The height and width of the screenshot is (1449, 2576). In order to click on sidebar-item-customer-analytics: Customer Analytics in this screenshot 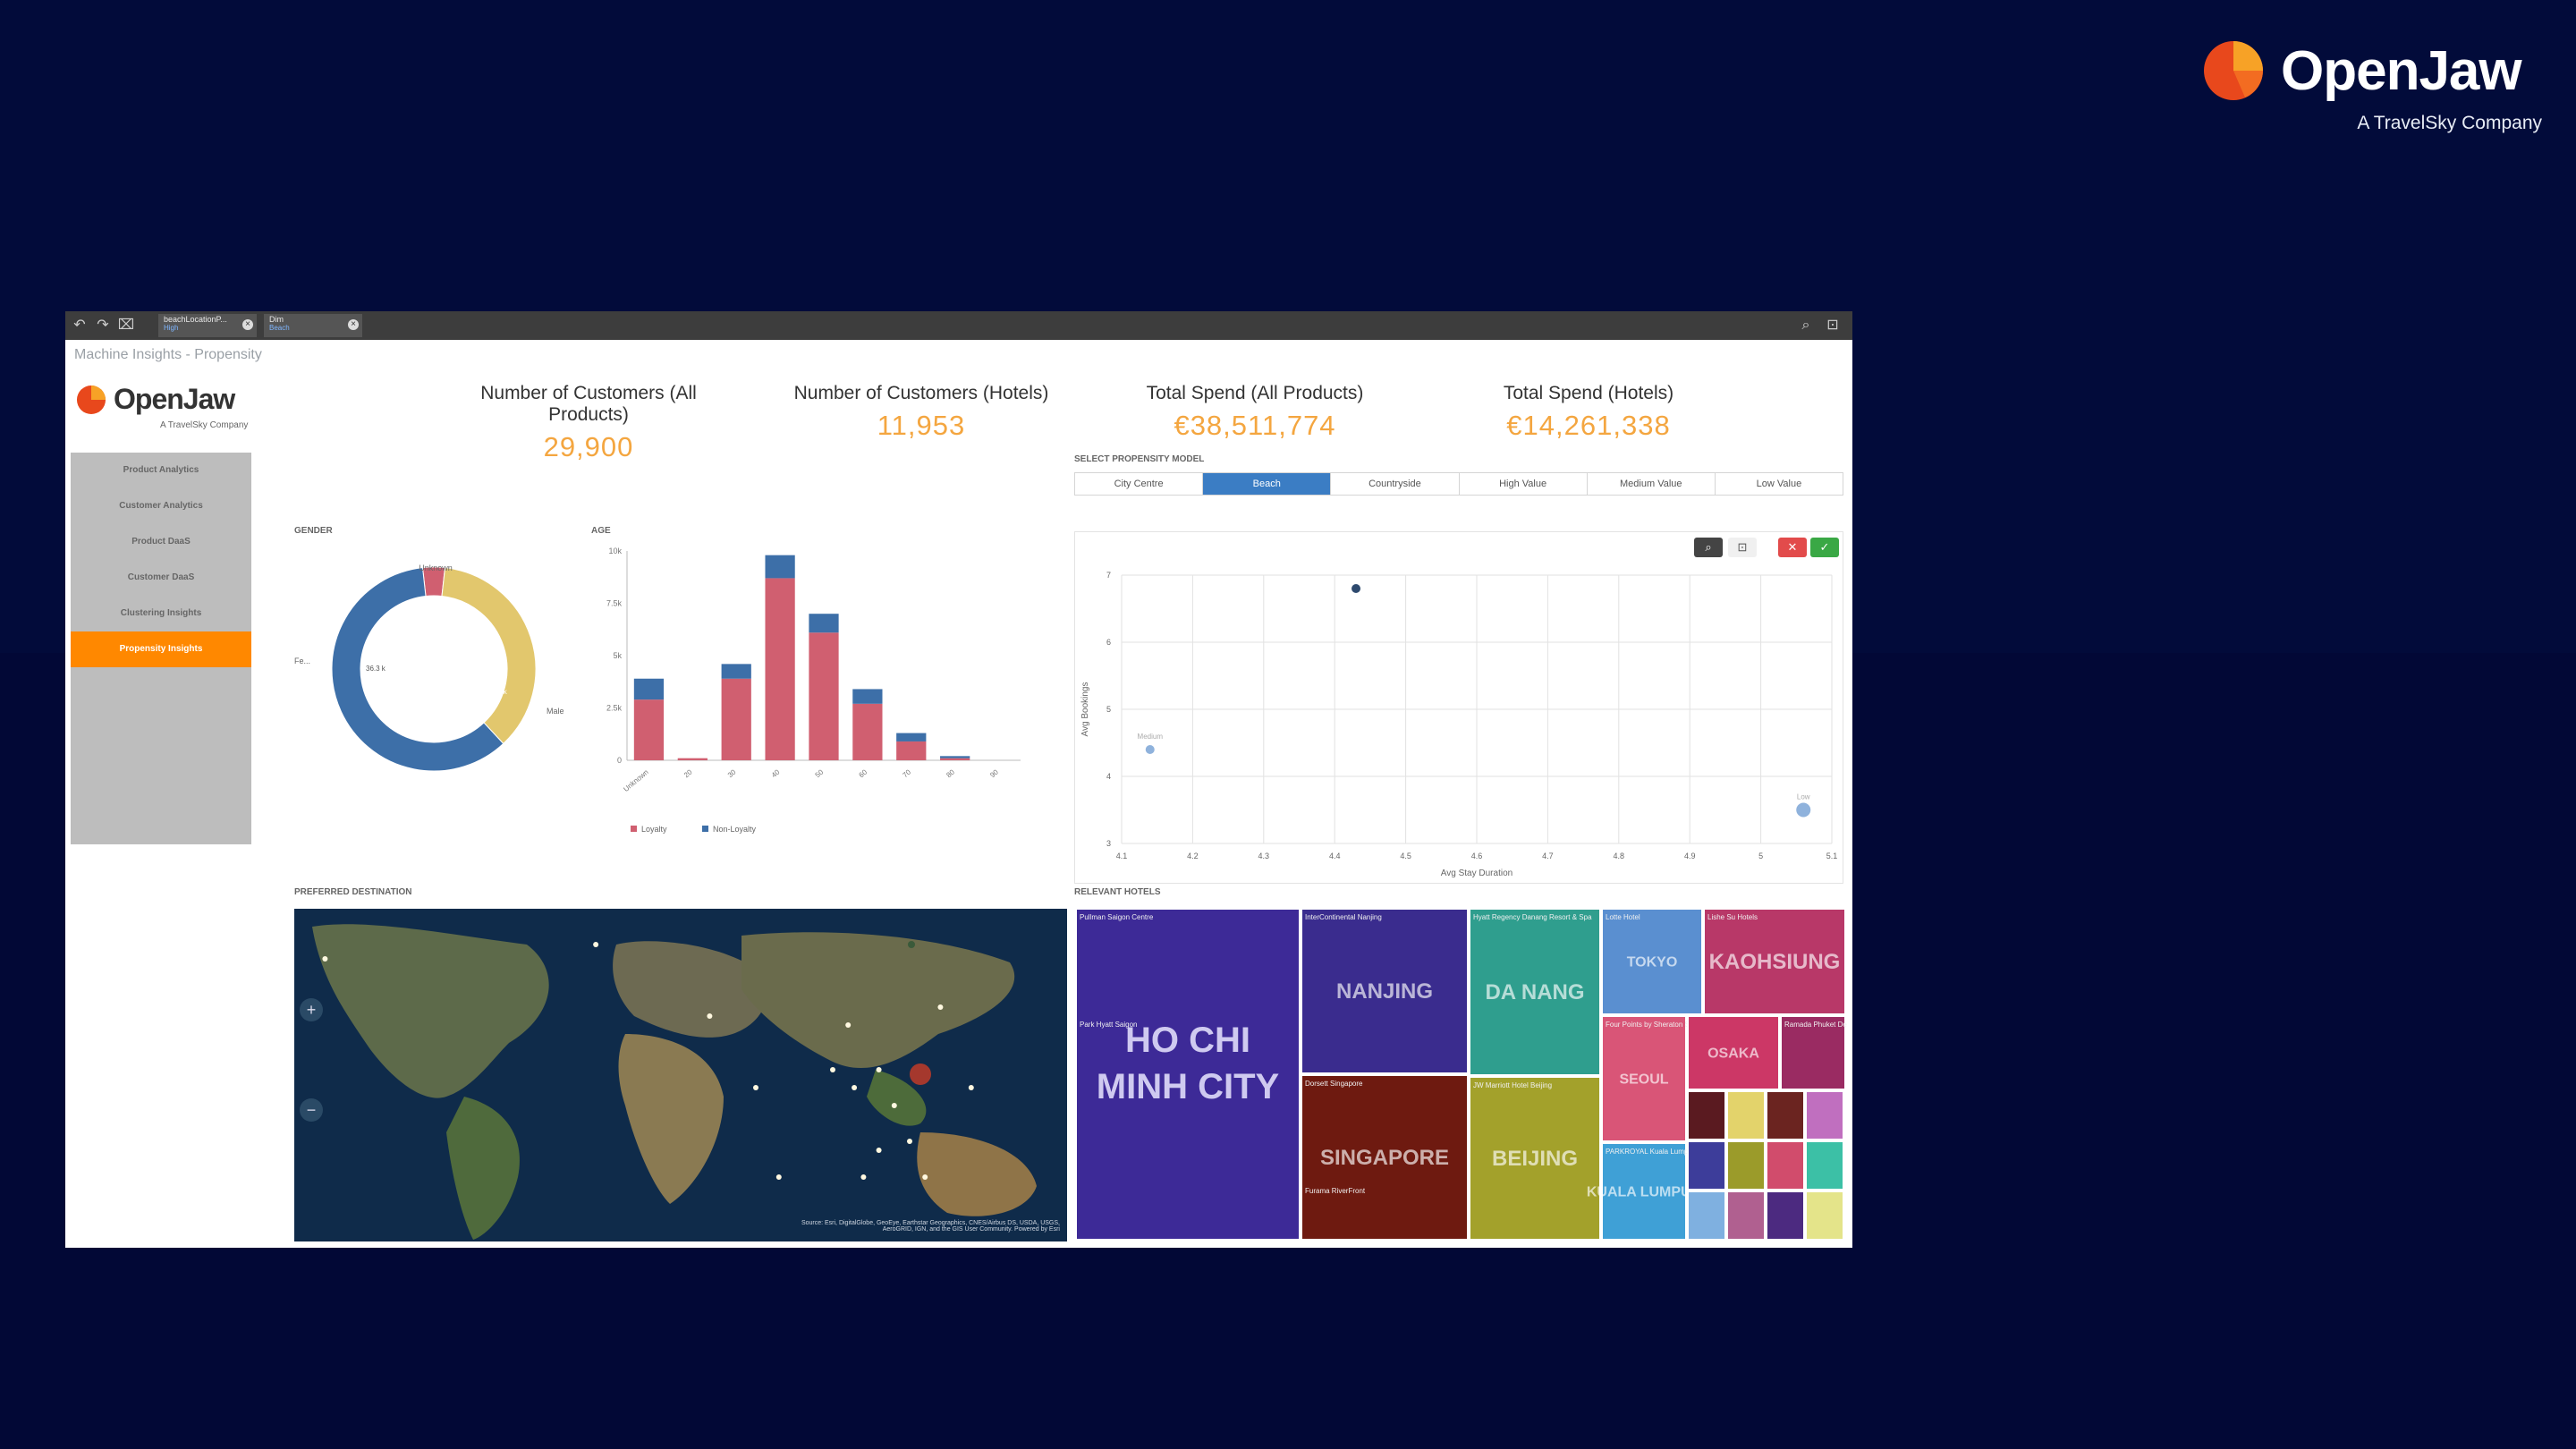, I will do `click(161, 506)`.